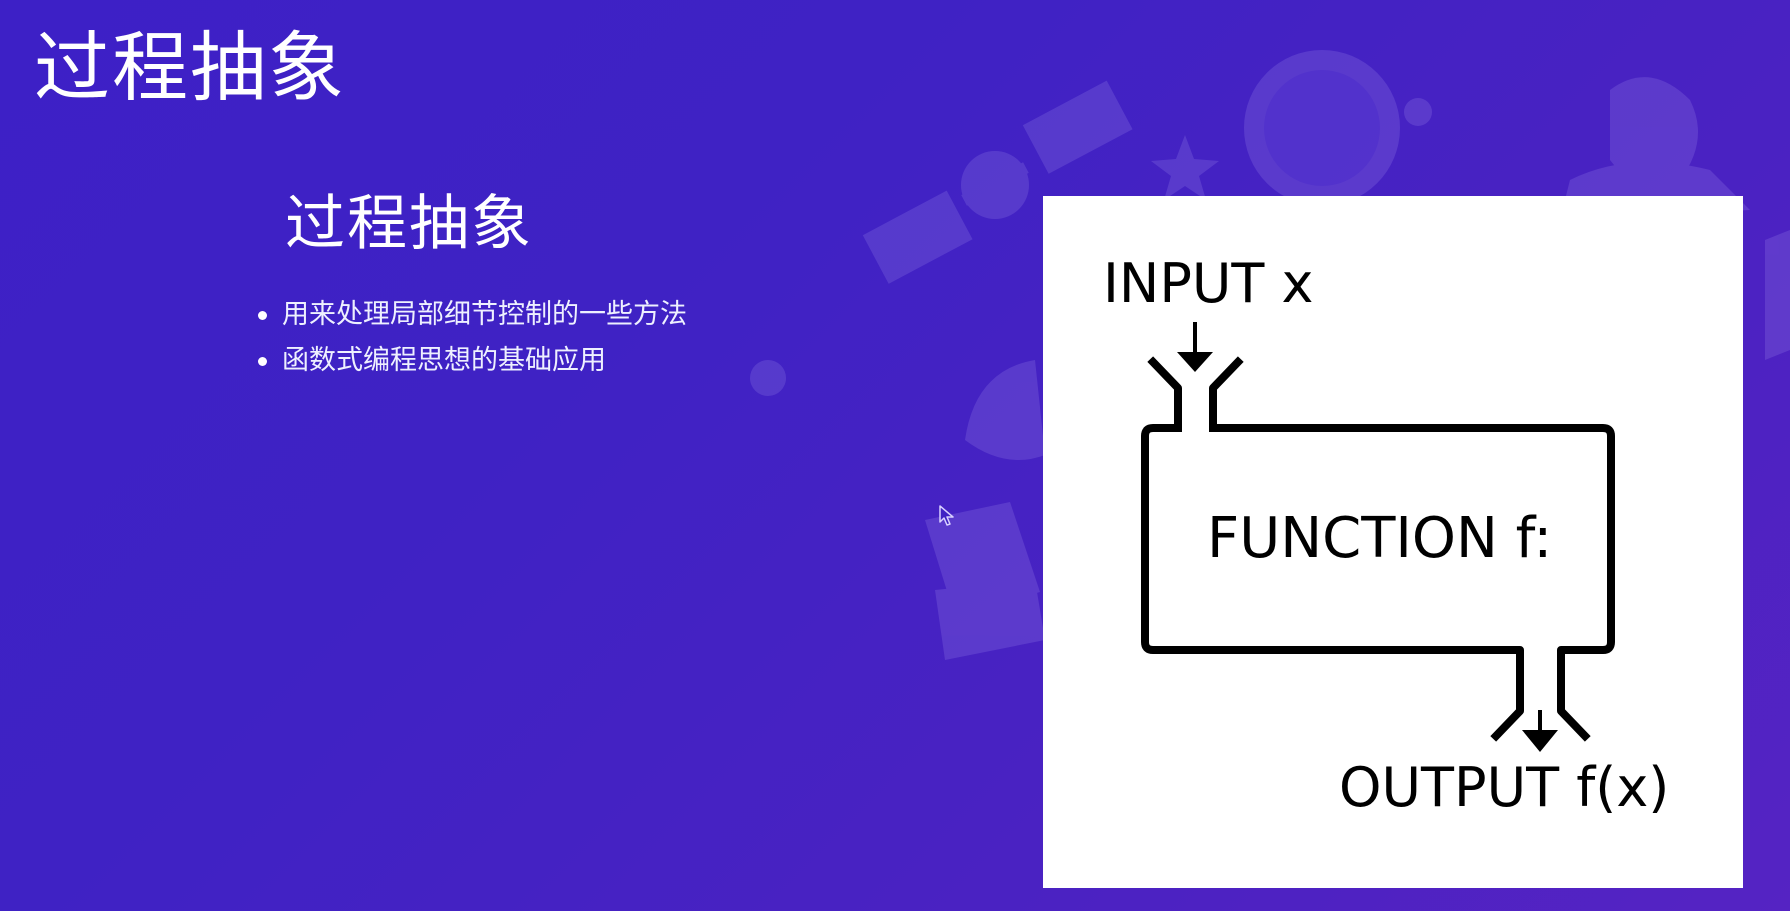 This screenshot has height=911, width=1790. Describe the element at coordinates (190, 67) in the screenshot. I see `slide-title: 过程抽象` at that location.